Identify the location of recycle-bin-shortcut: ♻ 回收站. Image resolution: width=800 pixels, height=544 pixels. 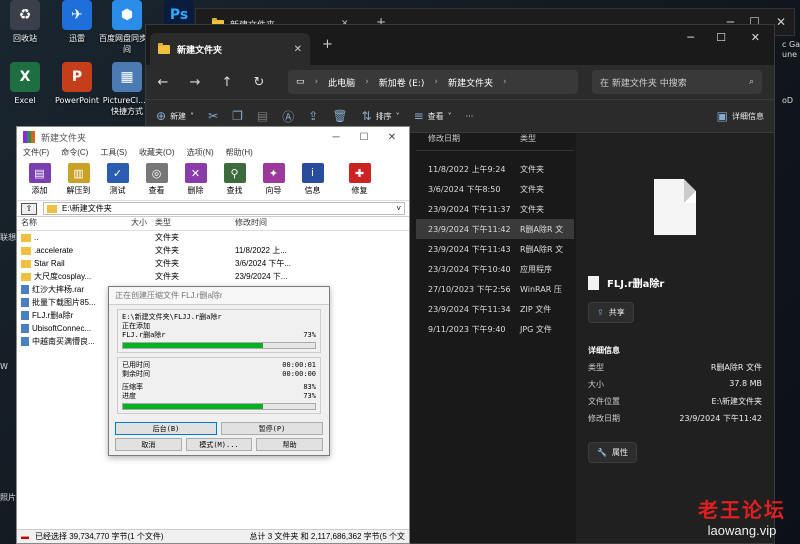
(27, 22).